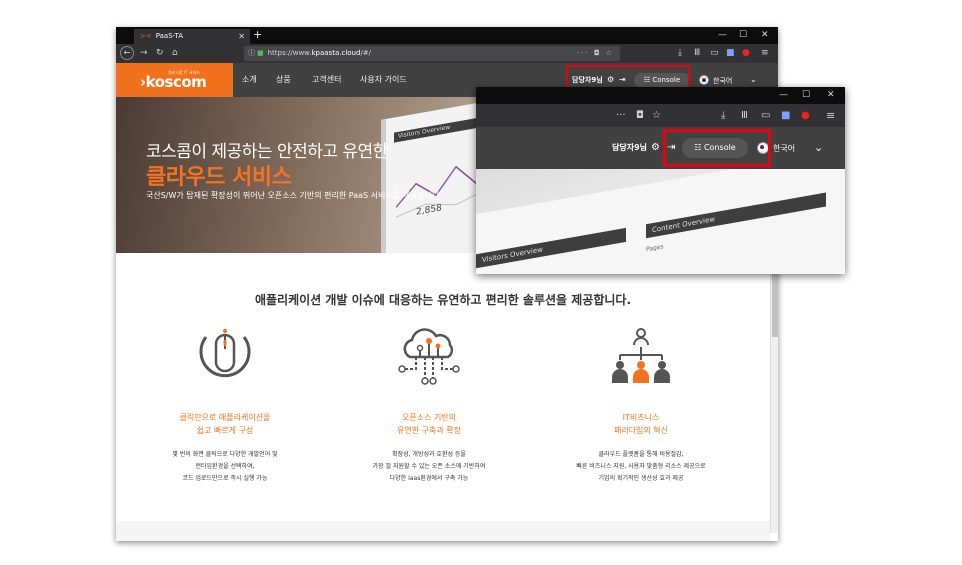 This screenshot has width=962, height=565. I want to click on tab-close-icon: ✕, so click(241, 36).